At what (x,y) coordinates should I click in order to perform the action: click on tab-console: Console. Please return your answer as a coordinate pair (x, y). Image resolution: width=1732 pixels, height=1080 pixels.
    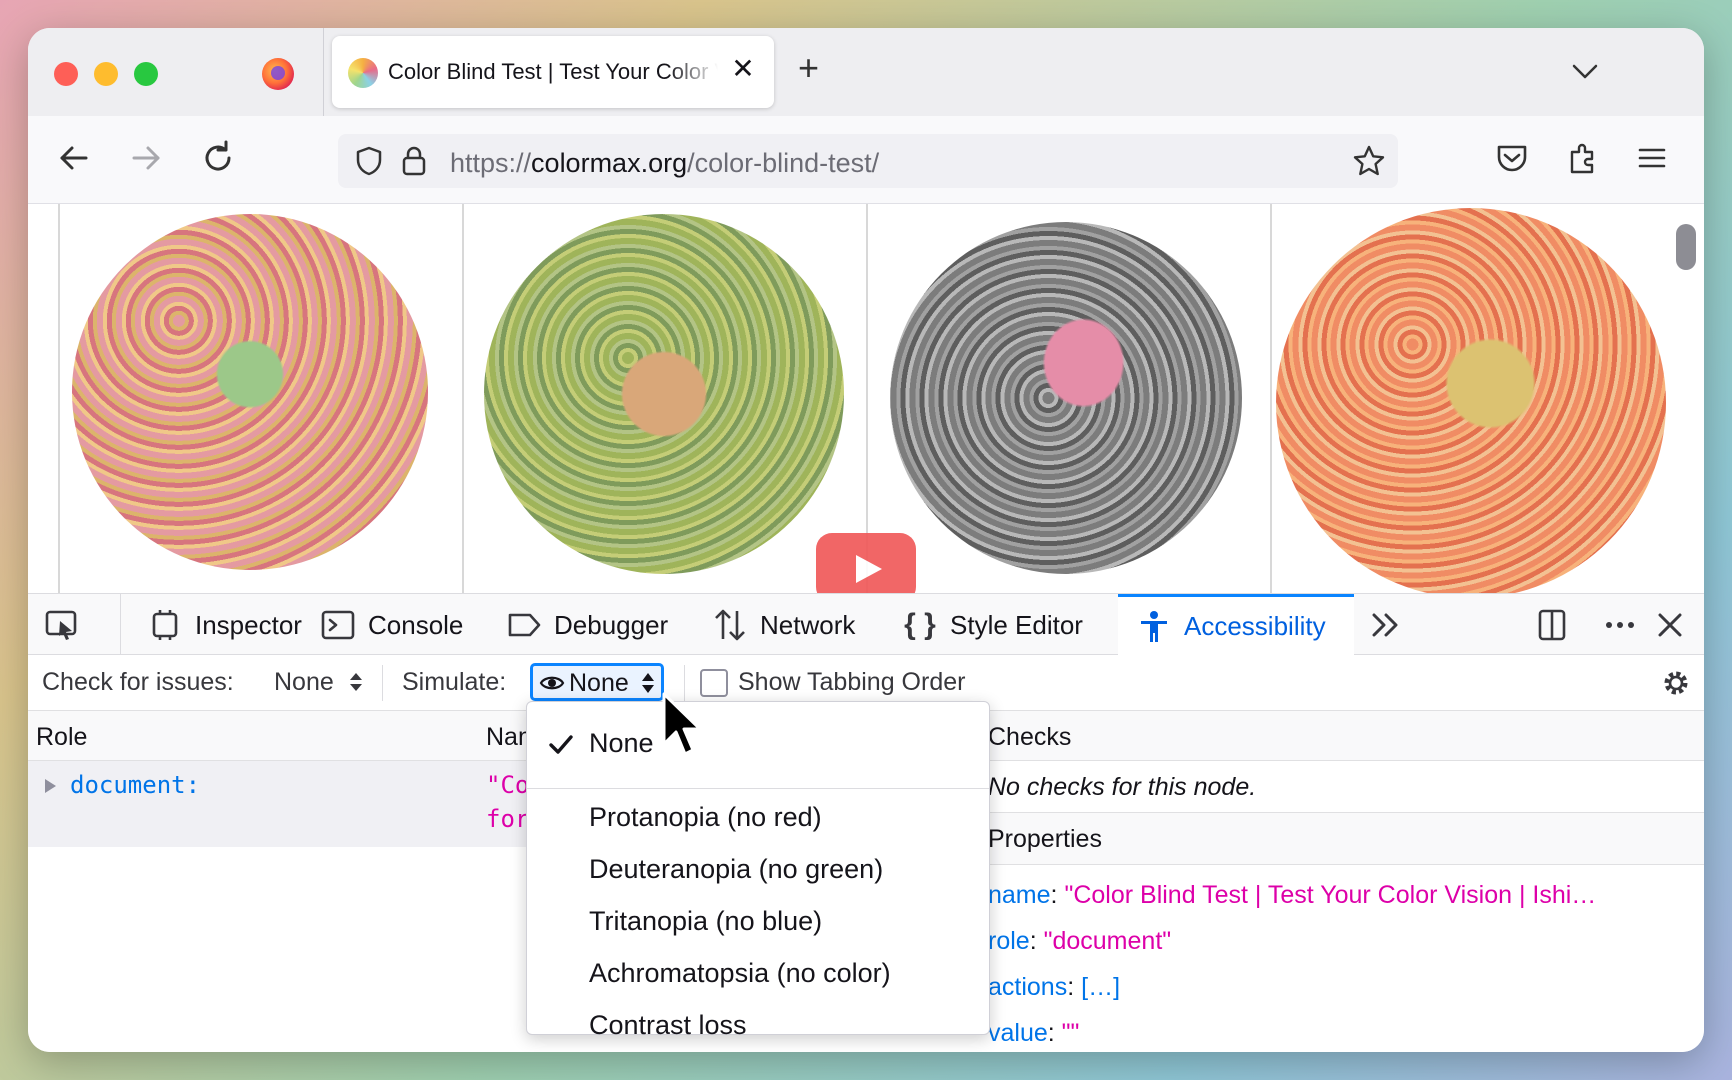
    Looking at the image, I should click on (391, 625).